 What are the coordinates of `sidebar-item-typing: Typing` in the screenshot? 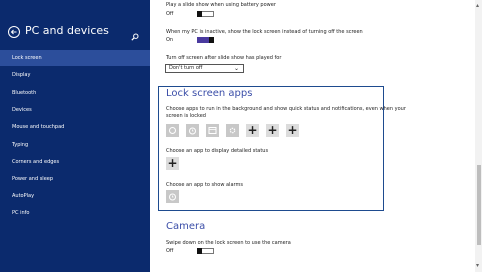 It's located at (75, 145).